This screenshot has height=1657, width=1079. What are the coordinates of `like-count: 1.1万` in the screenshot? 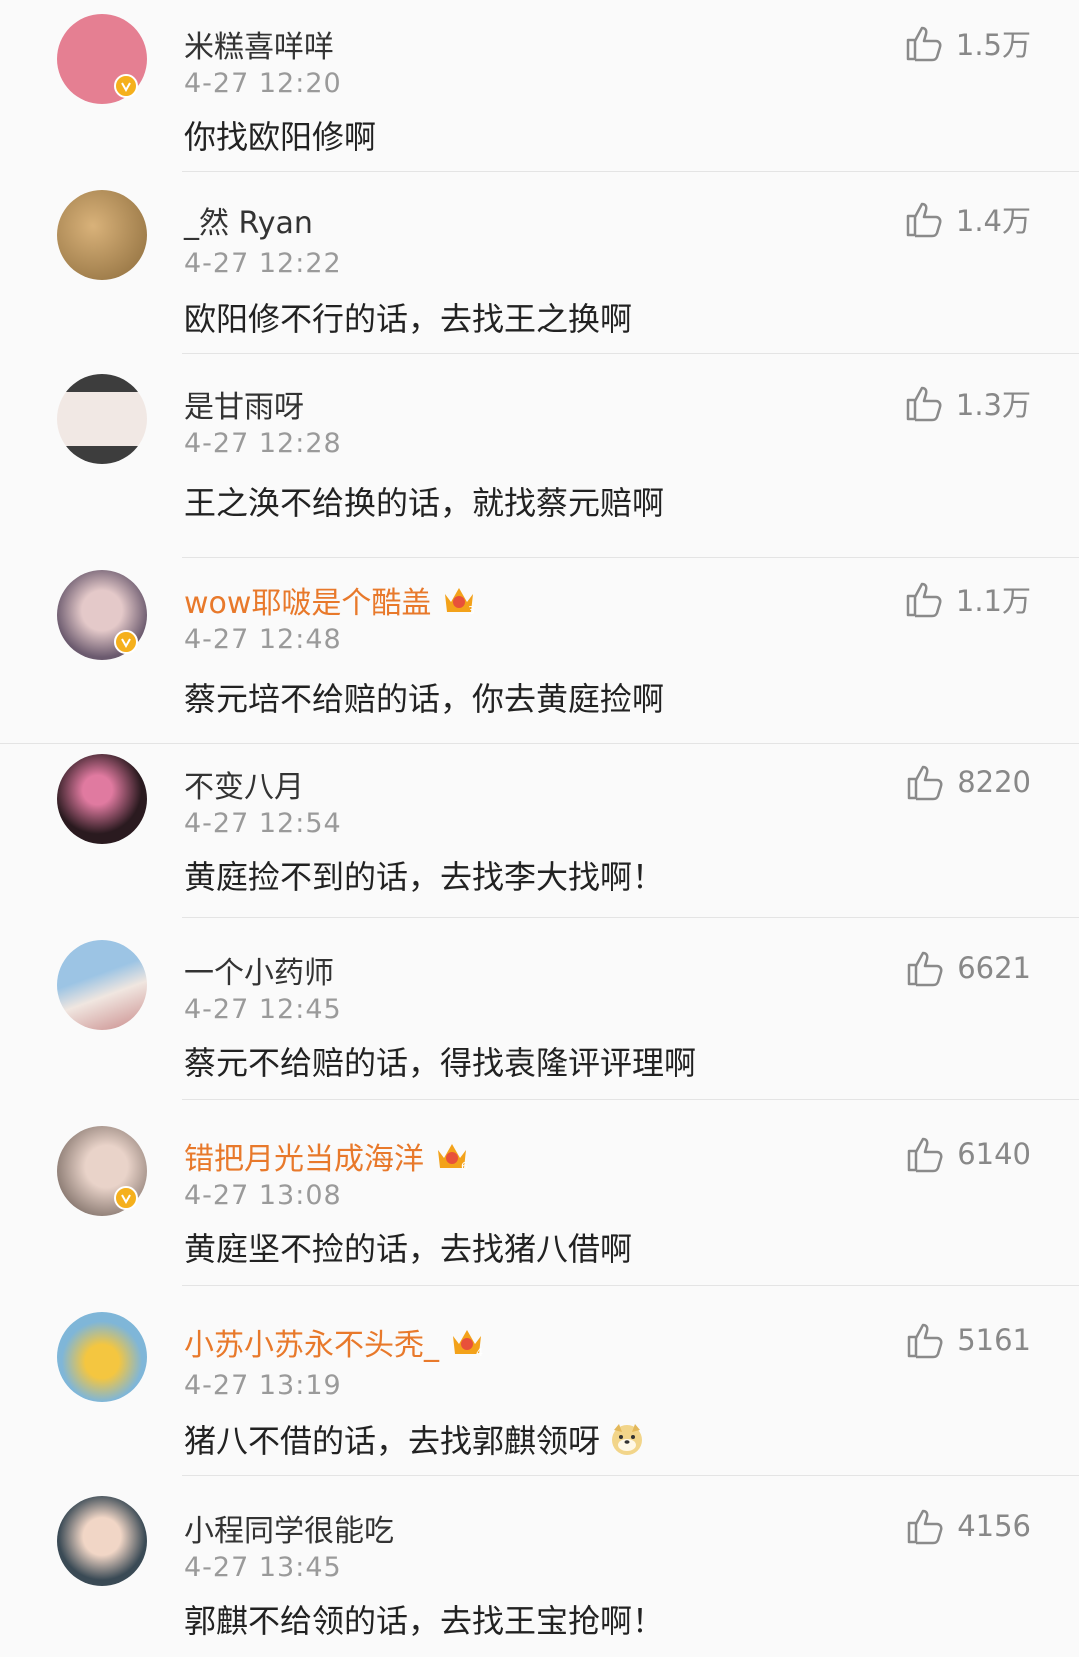 It's located at (993, 601).